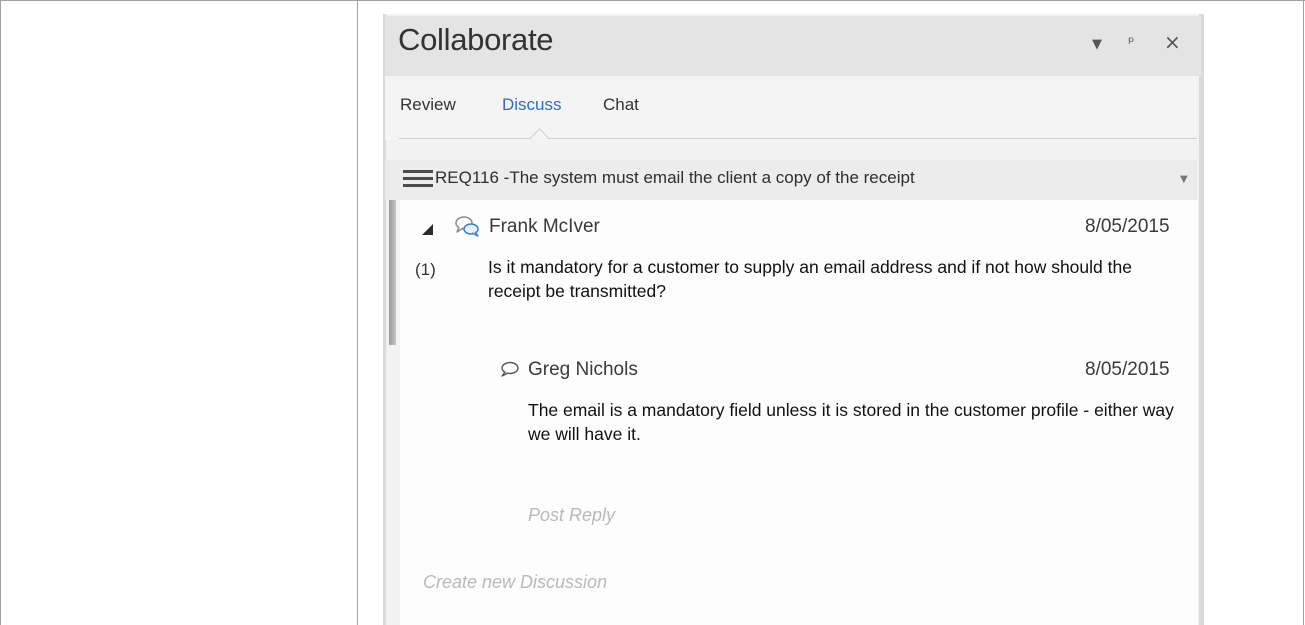 This screenshot has height=625, width=1305. What do you see at coordinates (392, 272) in the screenshot?
I see `thread-selection-bar` at bounding box center [392, 272].